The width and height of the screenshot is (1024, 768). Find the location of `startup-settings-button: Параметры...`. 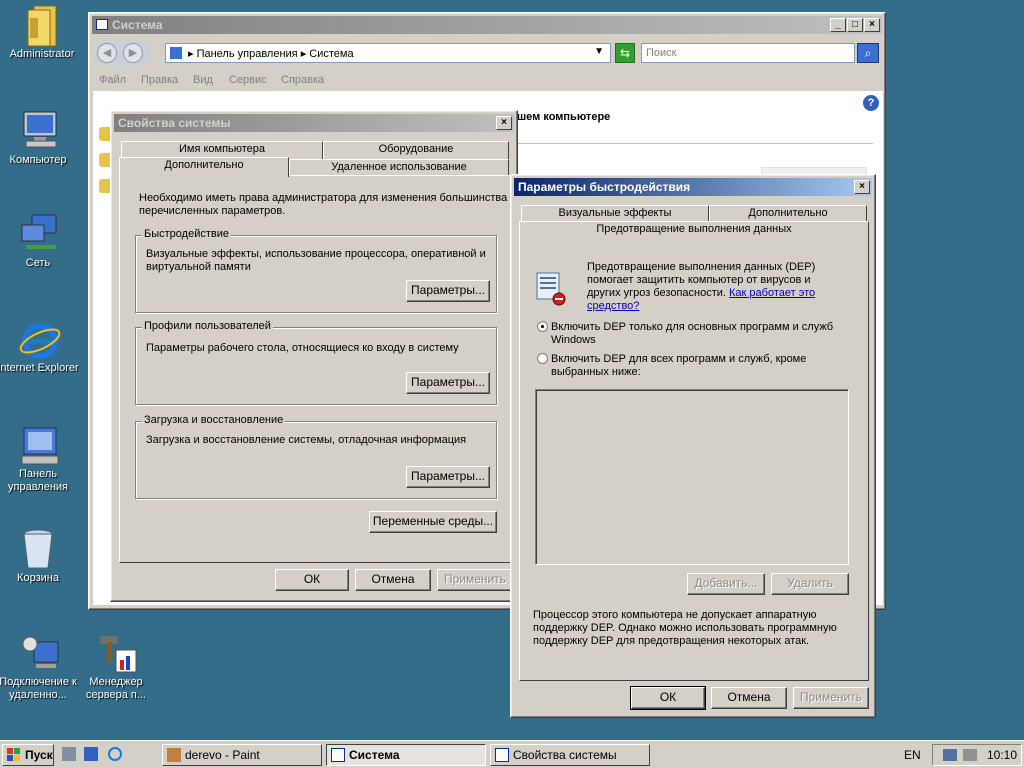

startup-settings-button: Параметры... is located at coordinates (448, 477).